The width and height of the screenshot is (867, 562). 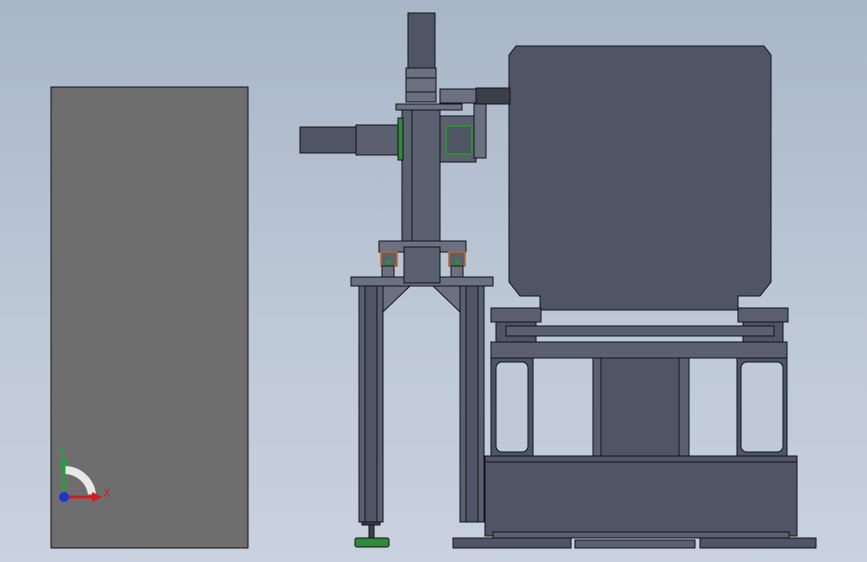 I want to click on leveling-foot-top, so click(x=371, y=523).